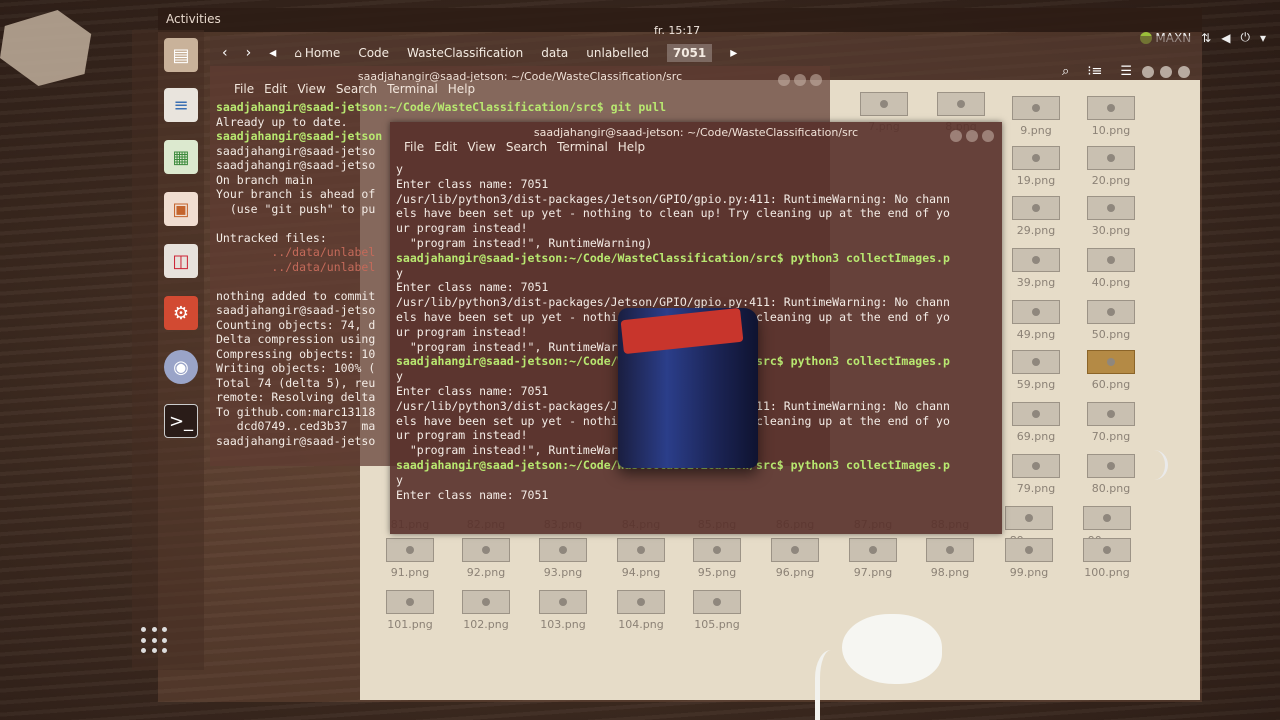  What do you see at coordinates (1065, 71) in the screenshot?
I see `search-icon: ⌕` at bounding box center [1065, 71].